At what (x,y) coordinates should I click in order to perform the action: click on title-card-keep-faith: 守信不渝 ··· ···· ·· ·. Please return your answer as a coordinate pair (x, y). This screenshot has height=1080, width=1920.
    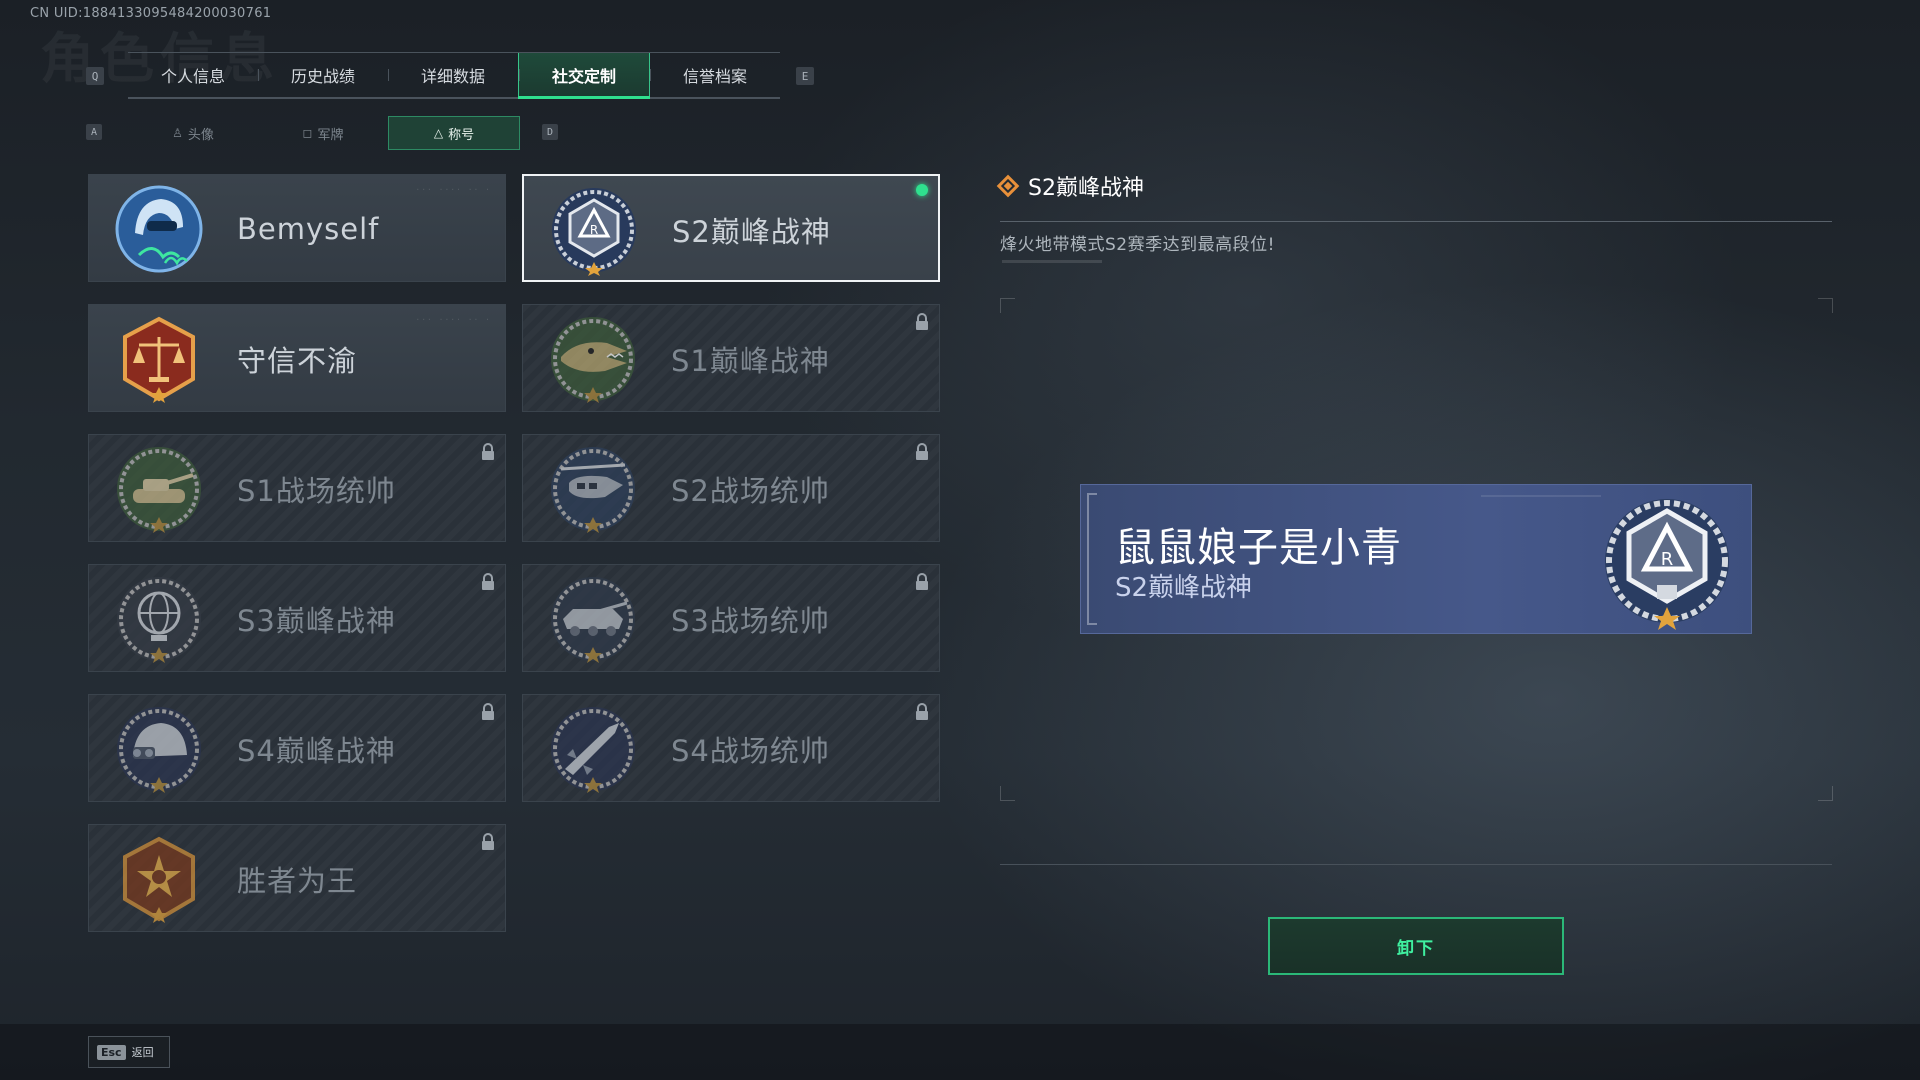
    Looking at the image, I should click on (297, 358).